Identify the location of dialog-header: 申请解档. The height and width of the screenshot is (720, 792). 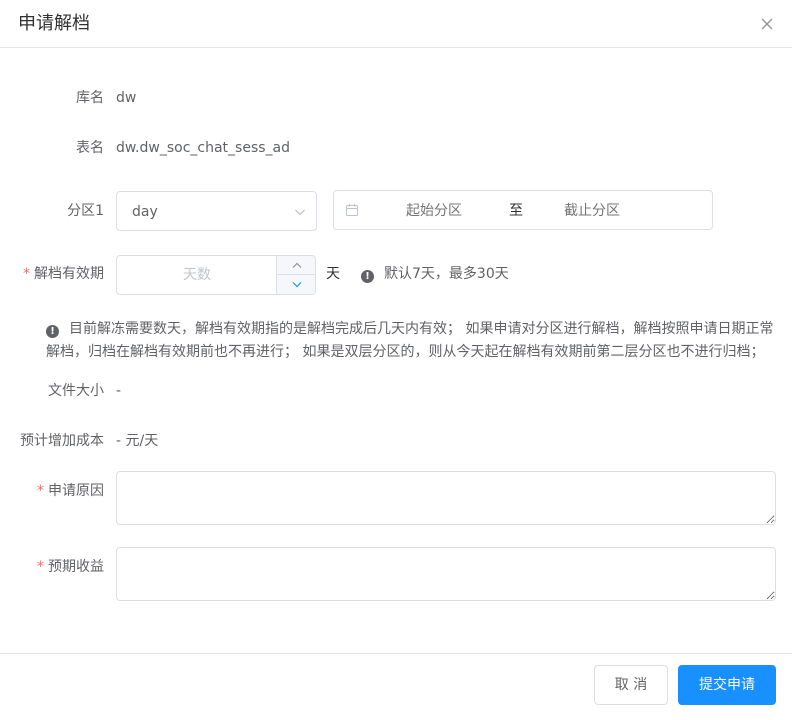
(396, 24).